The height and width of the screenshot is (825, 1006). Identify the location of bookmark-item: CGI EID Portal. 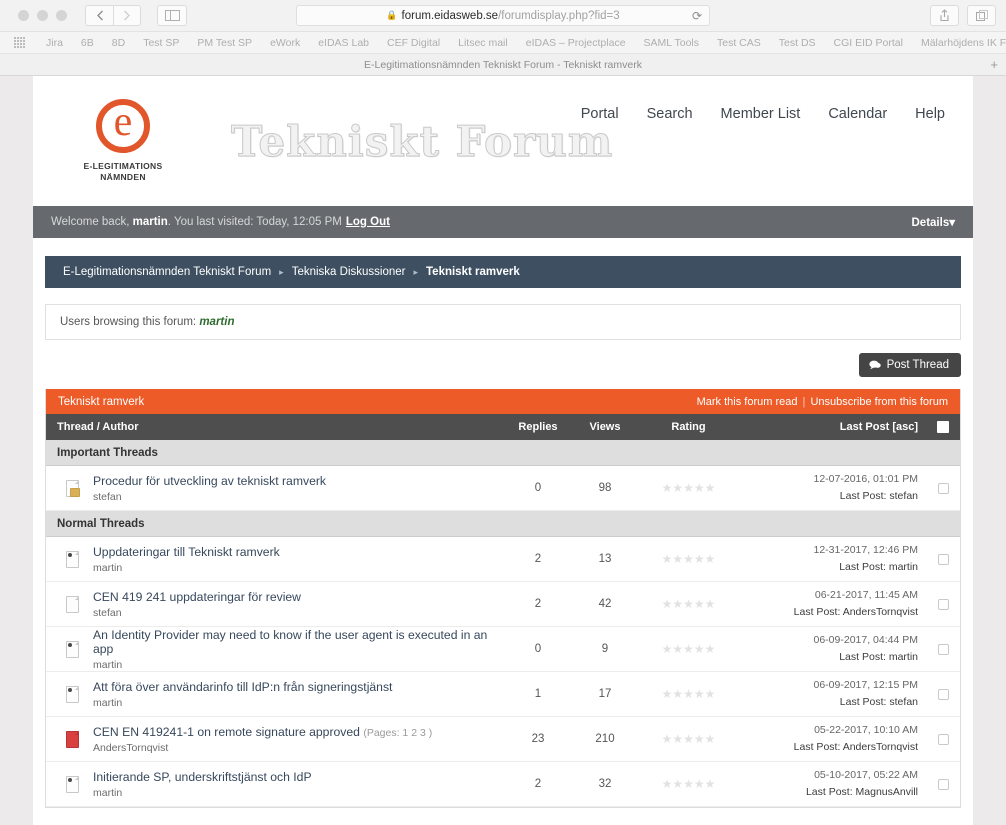
(868, 43).